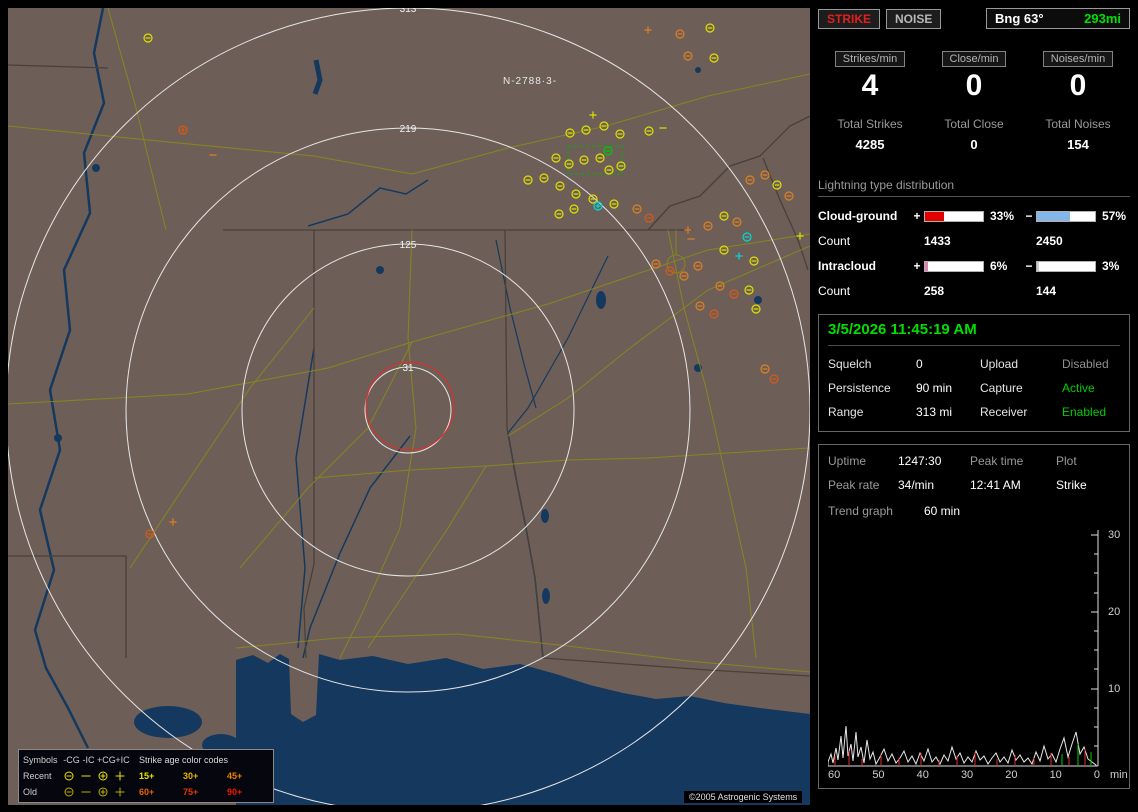 This screenshot has width=1138, height=812. I want to click on legend-type-header-pcg: +CG, so click(106, 760).